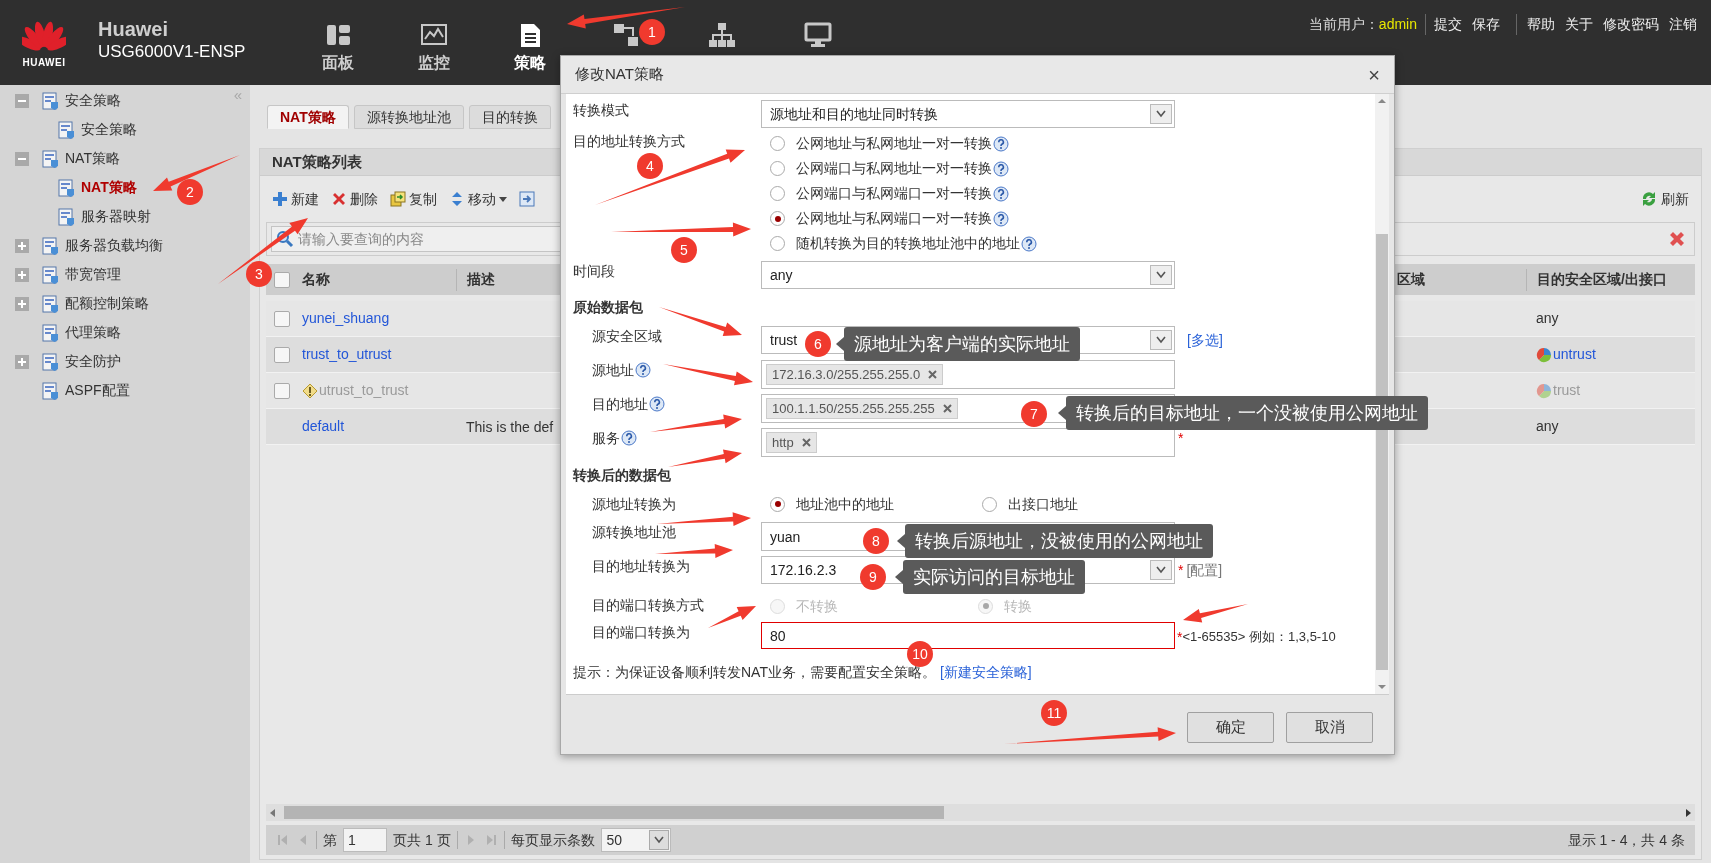 The width and height of the screenshot is (1711, 863). I want to click on section-heading: 转换后的数据包, so click(622, 475).